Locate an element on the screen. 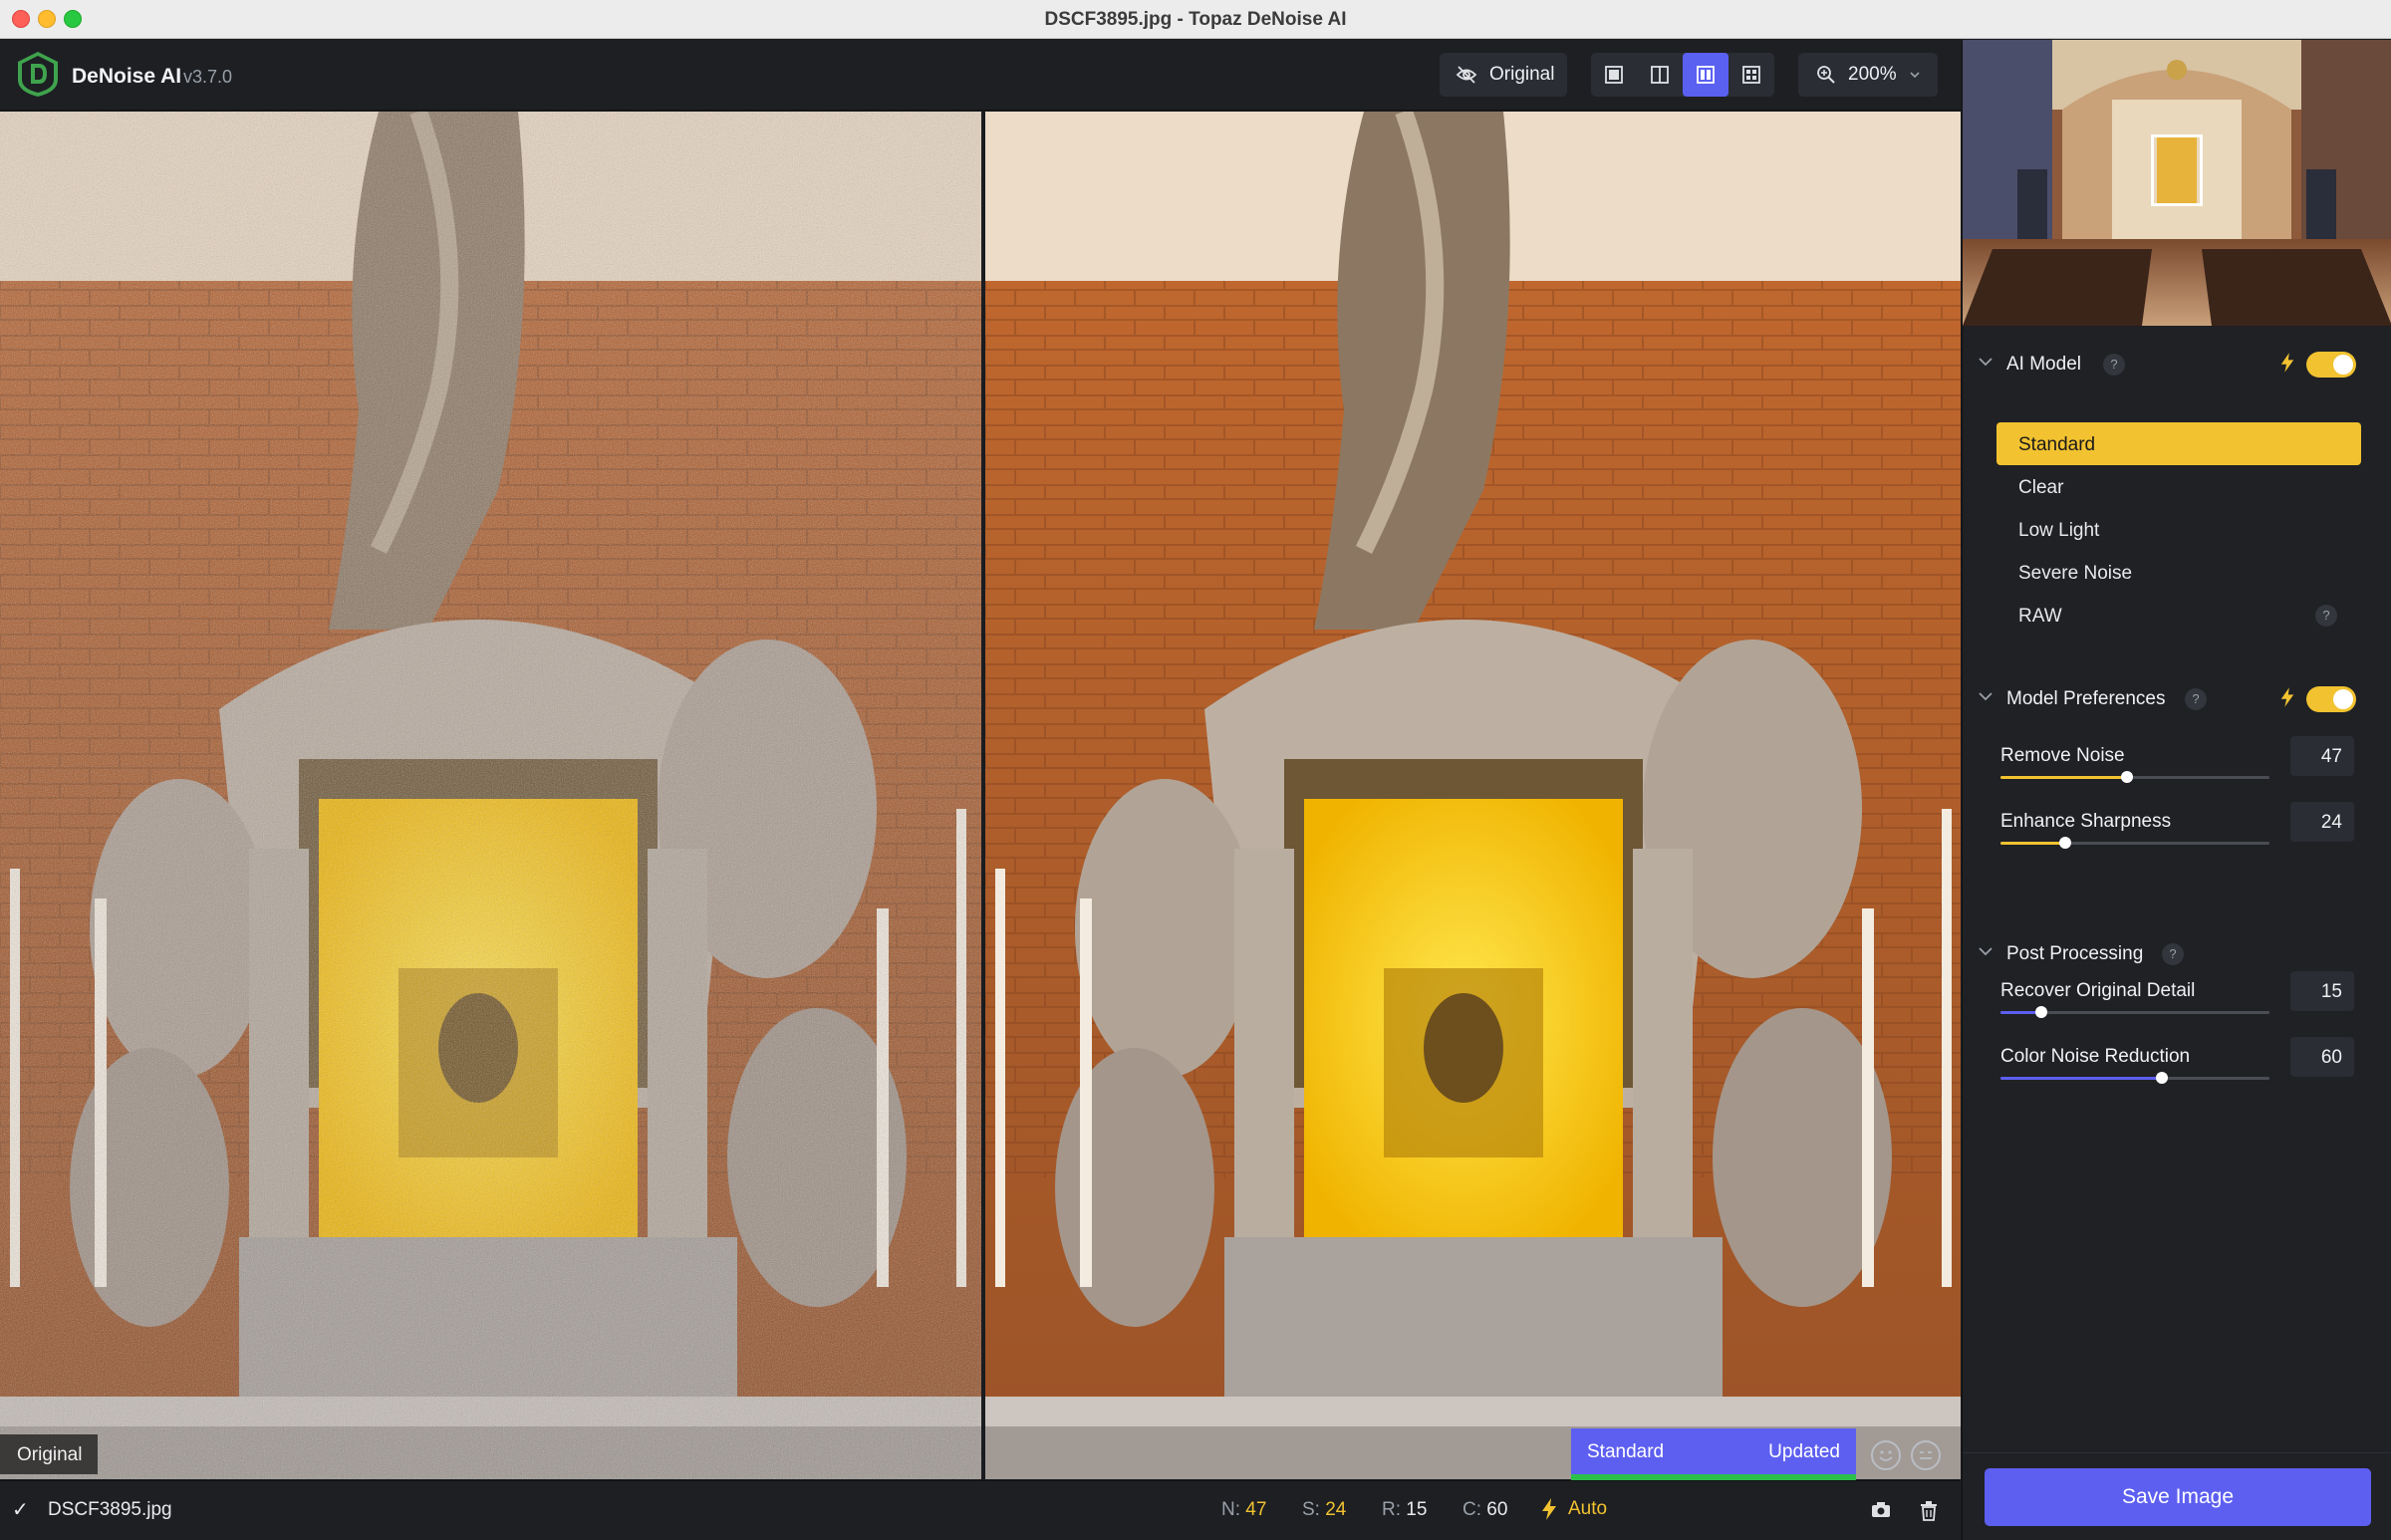 The height and width of the screenshot is (1540, 2391). view-mode-group is located at coordinates (1682, 75).